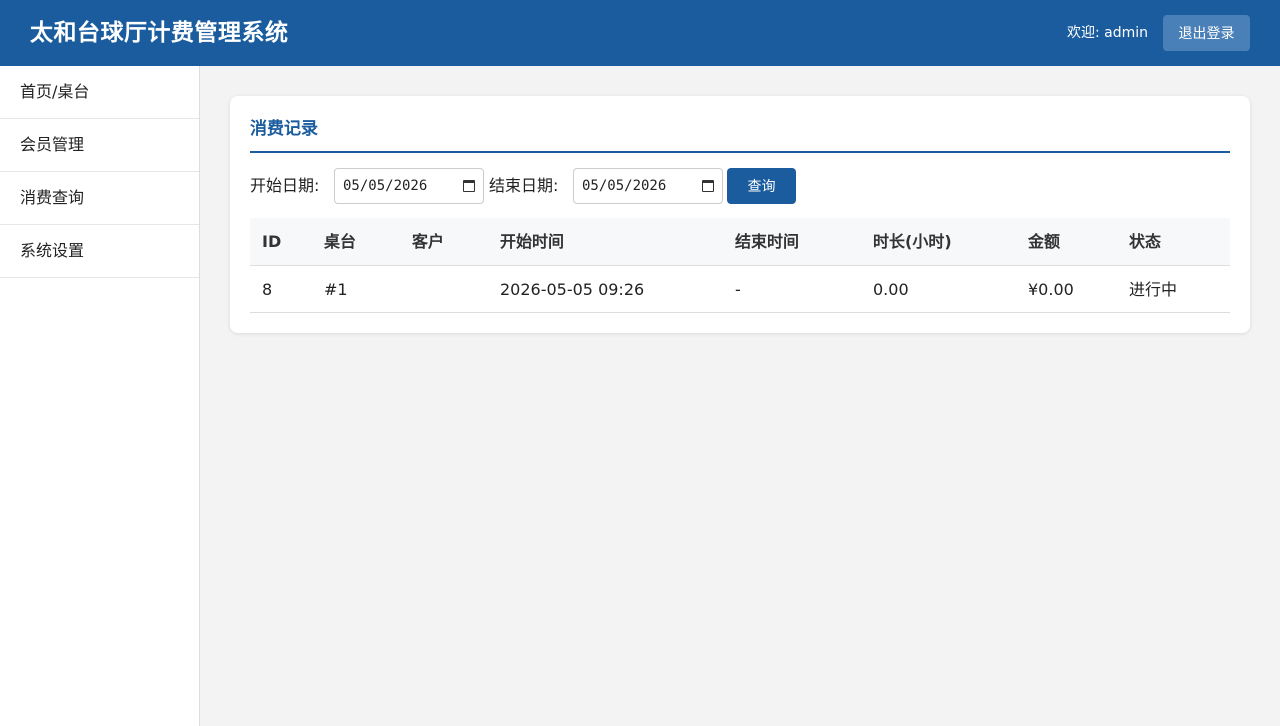 The height and width of the screenshot is (726, 1280). I want to click on column-header-end-time: 结束时间, so click(767, 241).